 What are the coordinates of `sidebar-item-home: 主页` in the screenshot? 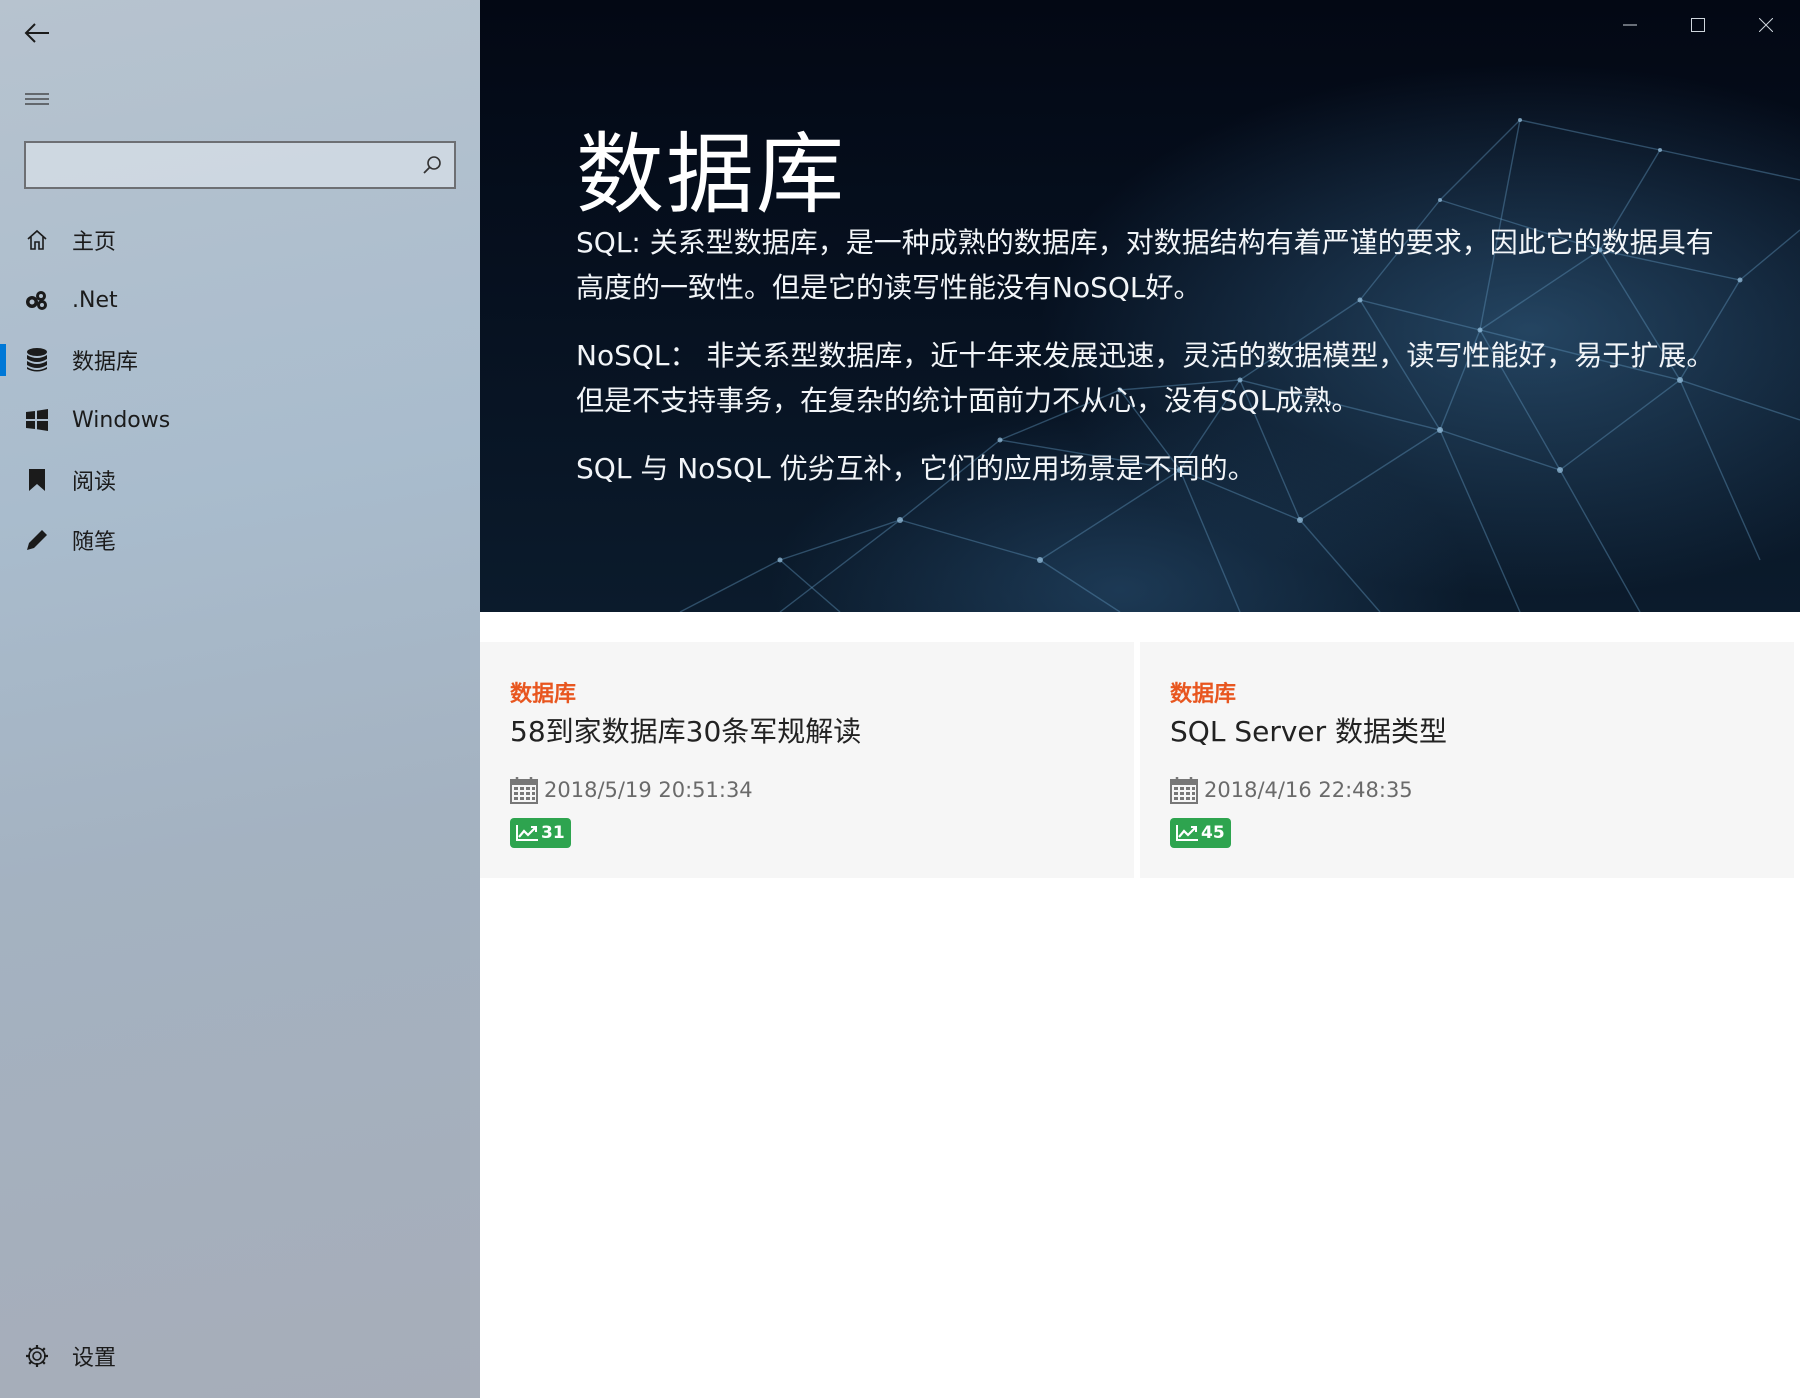 It's located at (240, 240).